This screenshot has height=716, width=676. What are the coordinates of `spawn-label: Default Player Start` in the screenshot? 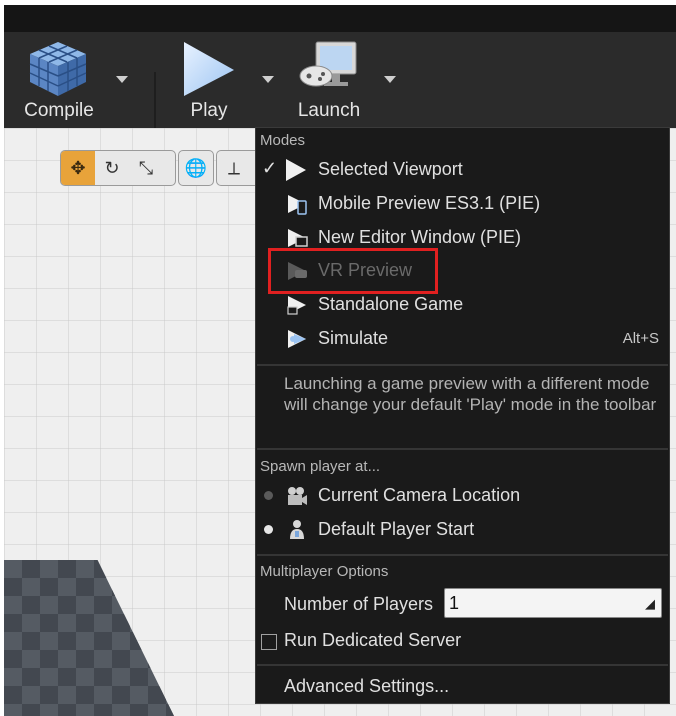 It's located at (396, 529).